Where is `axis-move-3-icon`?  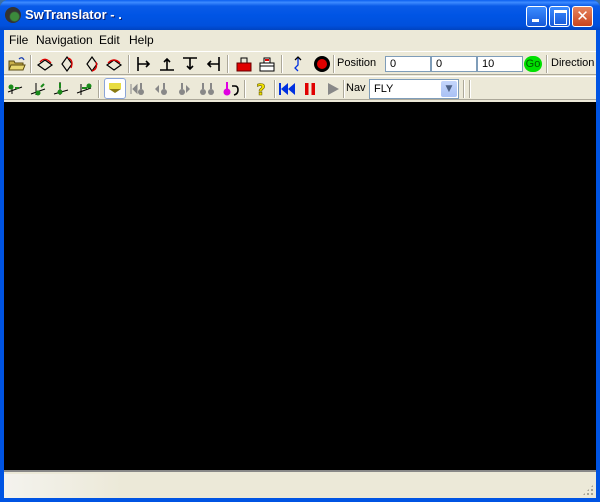 axis-move-3-icon is located at coordinates (61, 89).